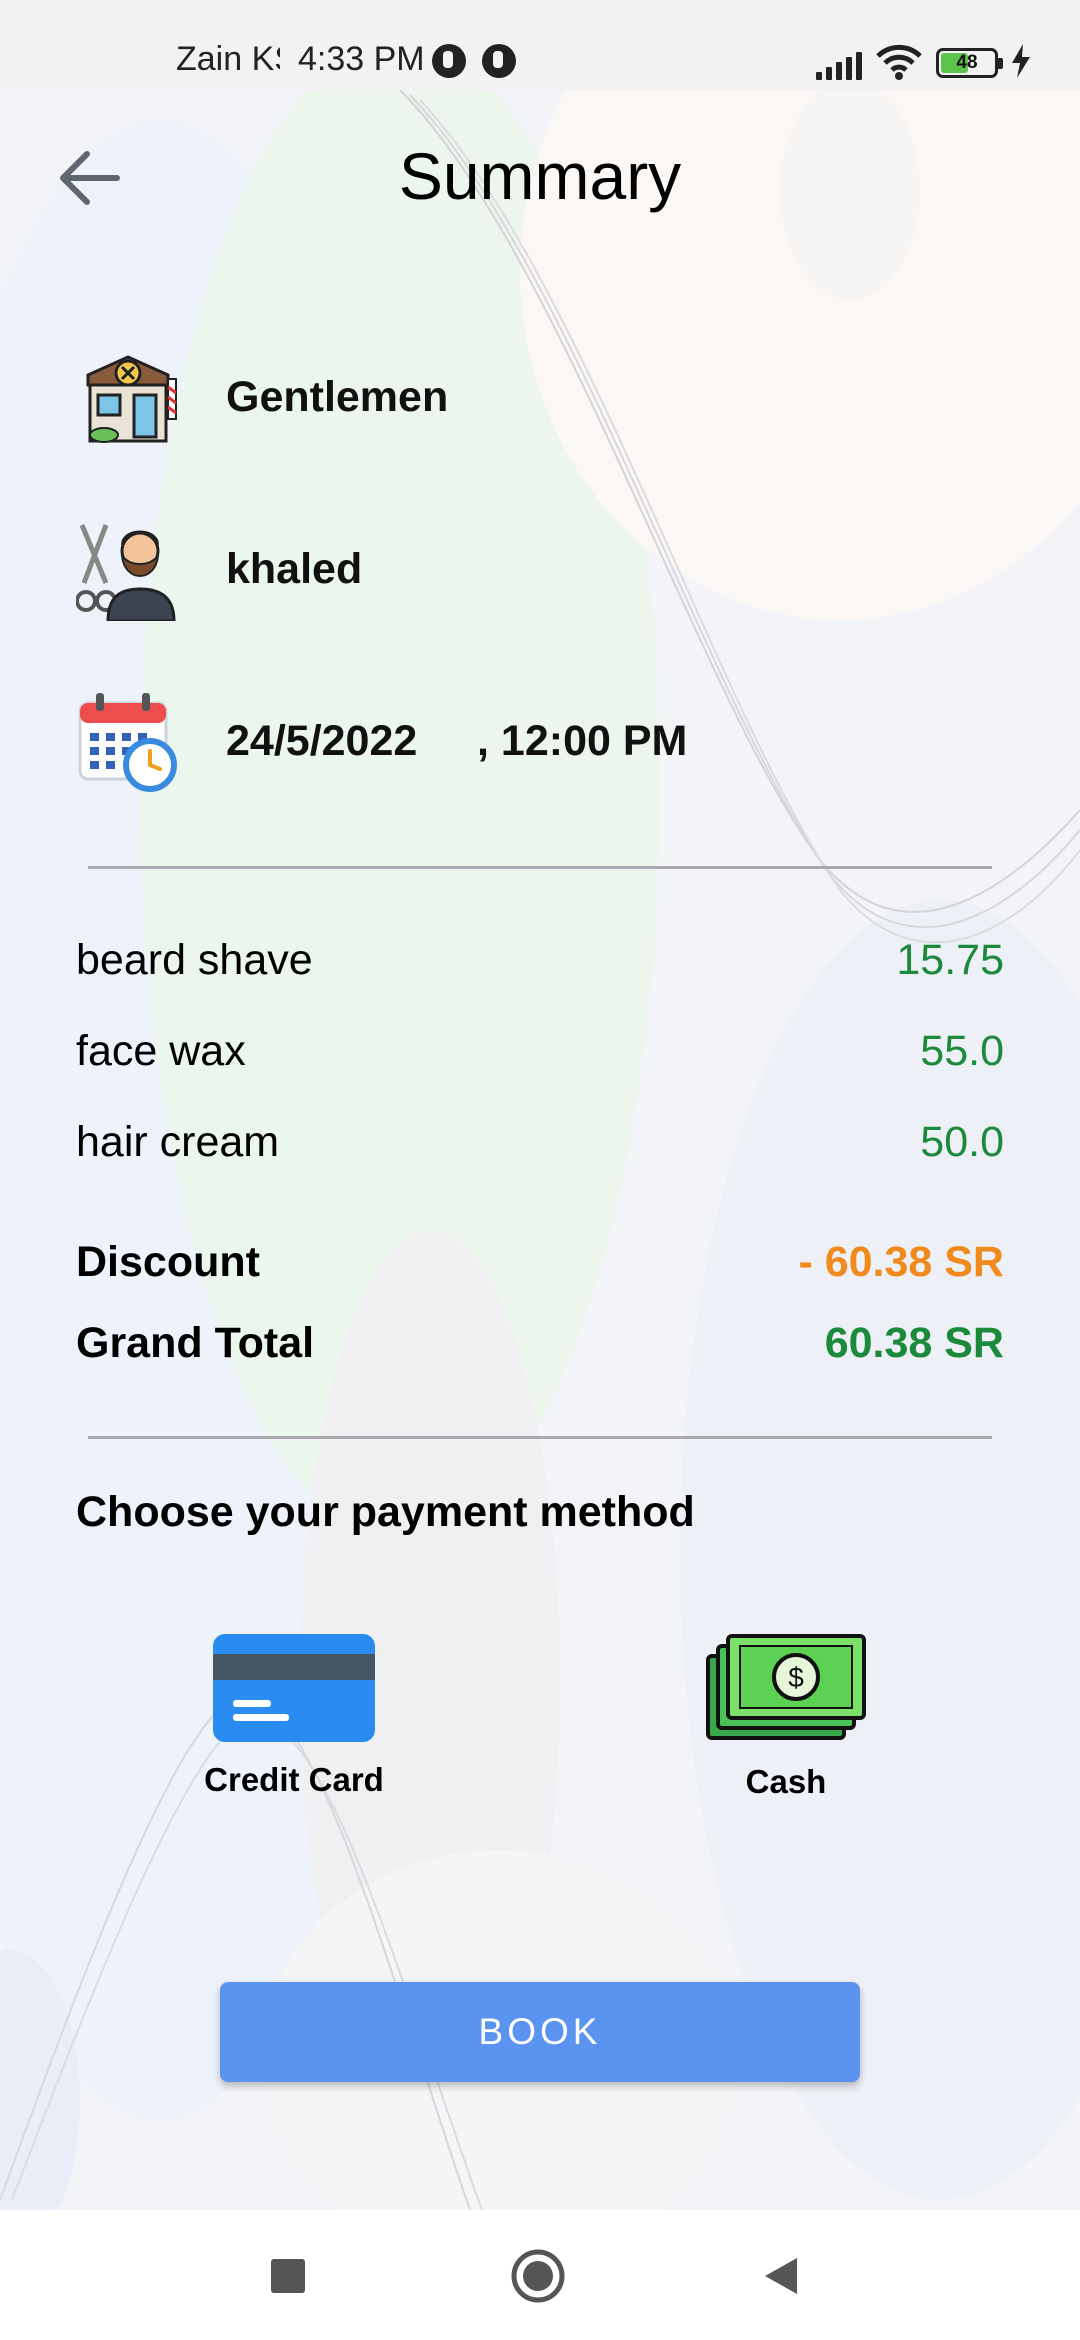  What do you see at coordinates (540, 176) in the screenshot?
I see `page-title: Summary` at bounding box center [540, 176].